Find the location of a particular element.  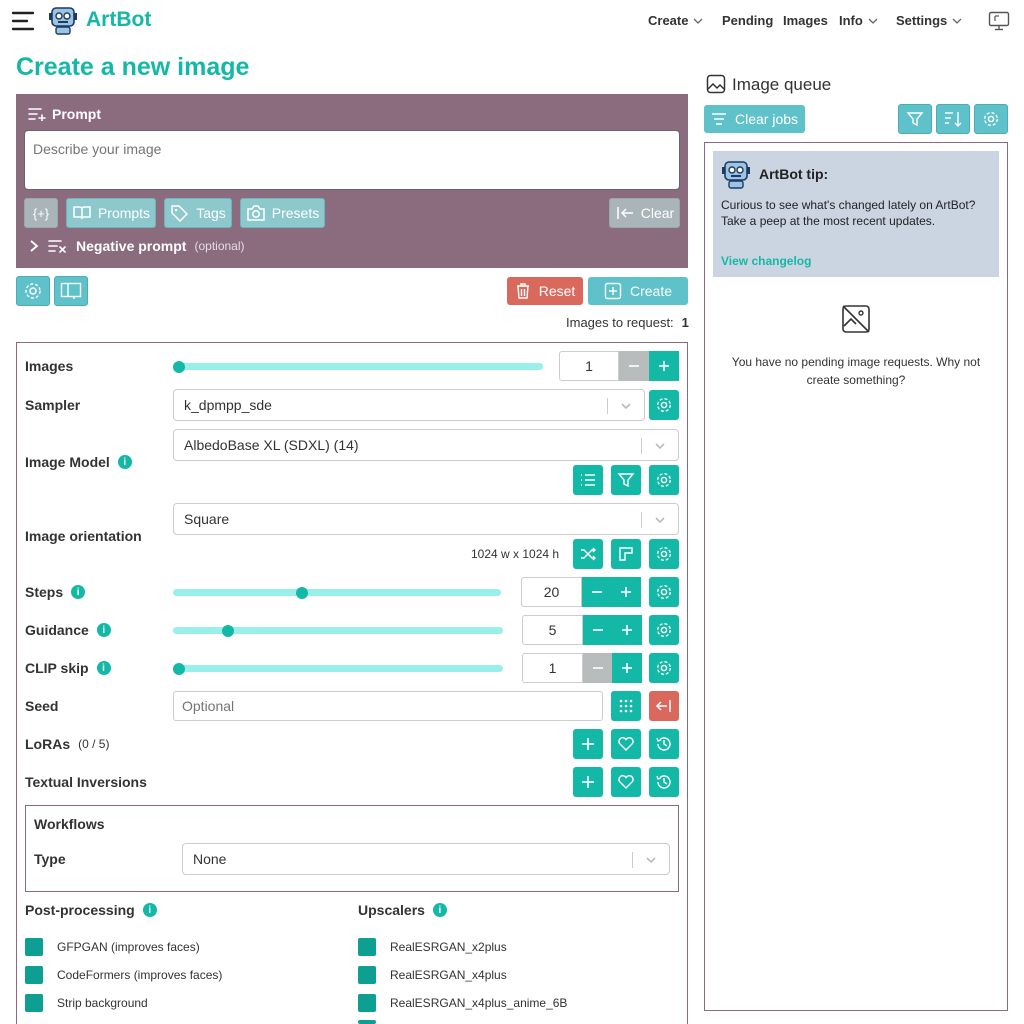

image-model-select: AlbedoBase XL (SDXL) (14) is located at coordinates (426, 445).